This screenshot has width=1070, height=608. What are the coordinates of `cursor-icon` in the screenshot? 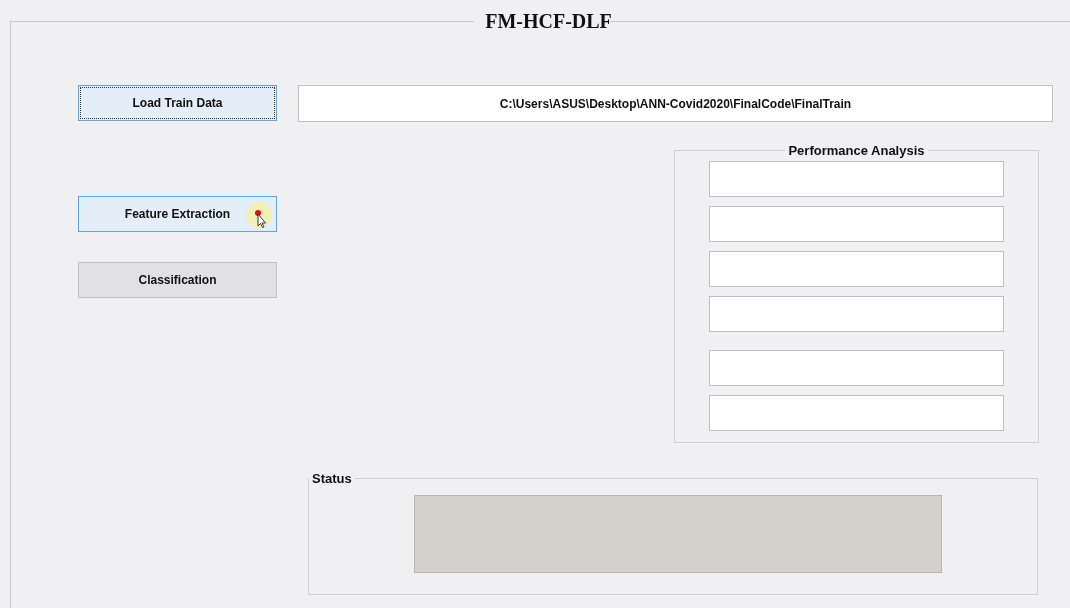 It's located at (259, 215).